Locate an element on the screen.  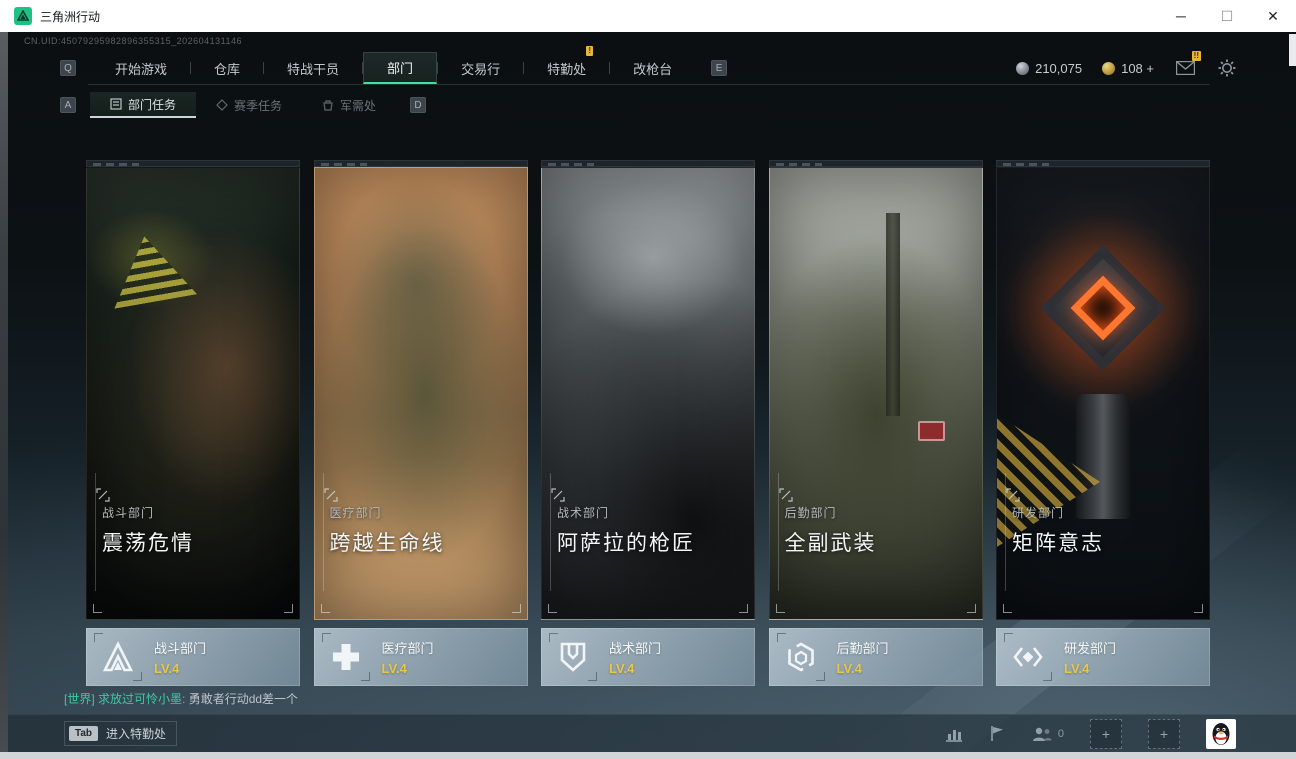
tab-special-service: 特勤处 ! is located at coordinates (566, 65).